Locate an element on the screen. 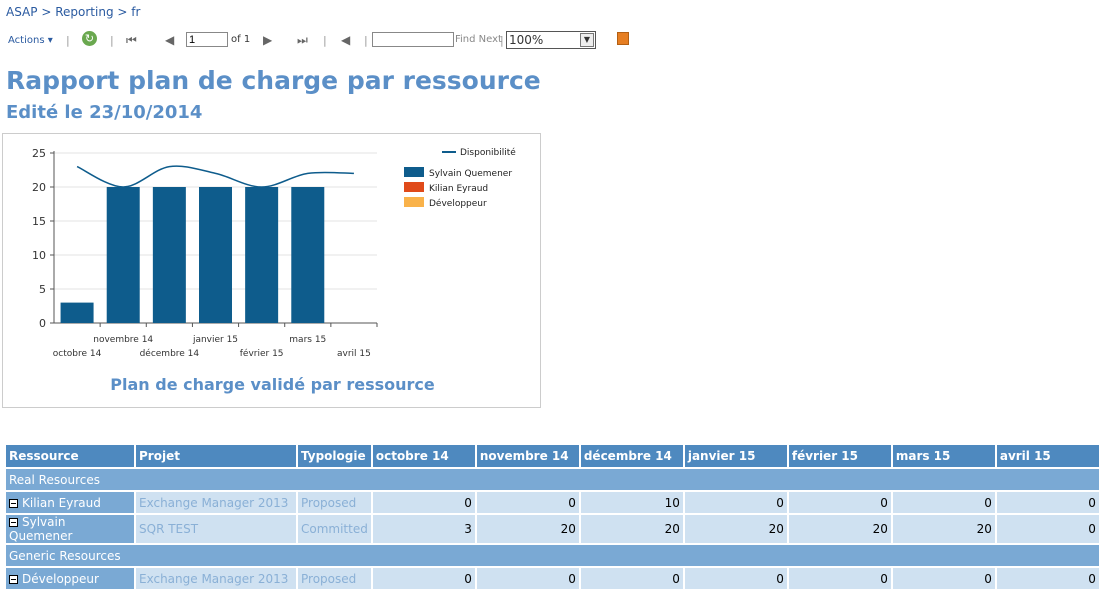  group-row: Generic Resources is located at coordinates (552, 555).